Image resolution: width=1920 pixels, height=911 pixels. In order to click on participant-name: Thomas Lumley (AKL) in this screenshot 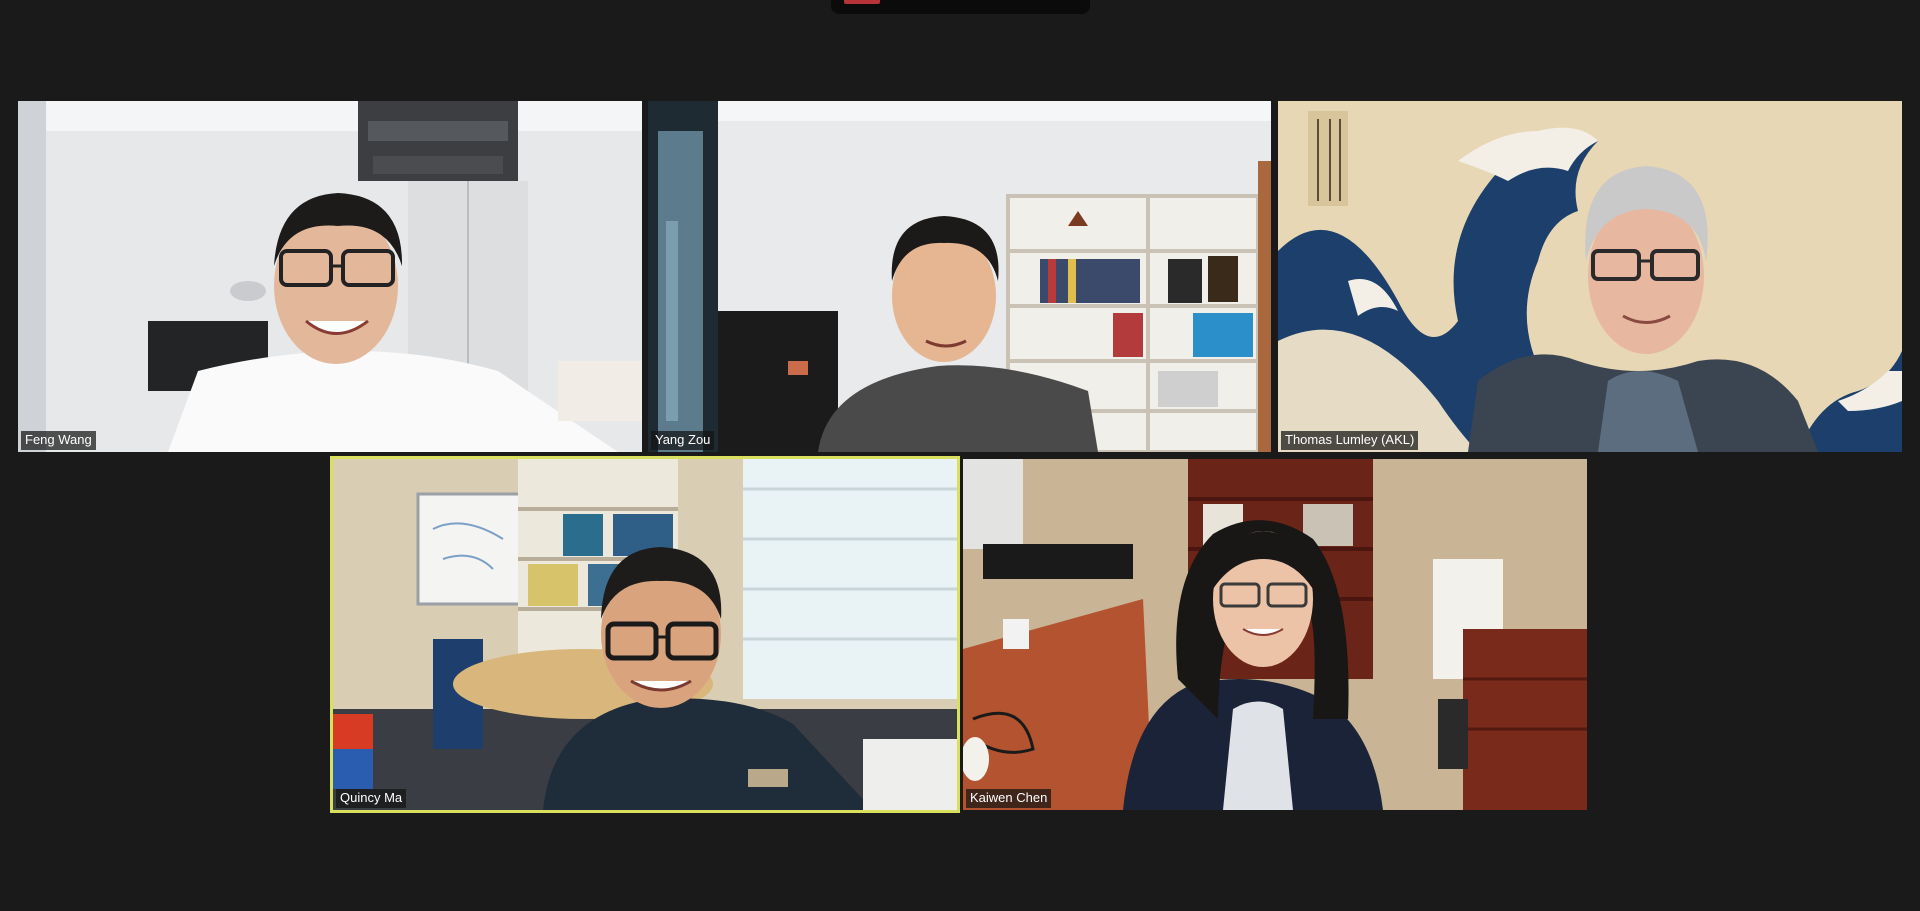, I will do `click(1350, 440)`.